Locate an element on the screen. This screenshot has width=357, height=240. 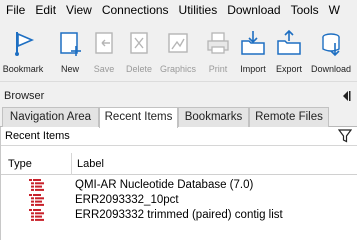
save-button: Save is located at coordinates (104, 51).